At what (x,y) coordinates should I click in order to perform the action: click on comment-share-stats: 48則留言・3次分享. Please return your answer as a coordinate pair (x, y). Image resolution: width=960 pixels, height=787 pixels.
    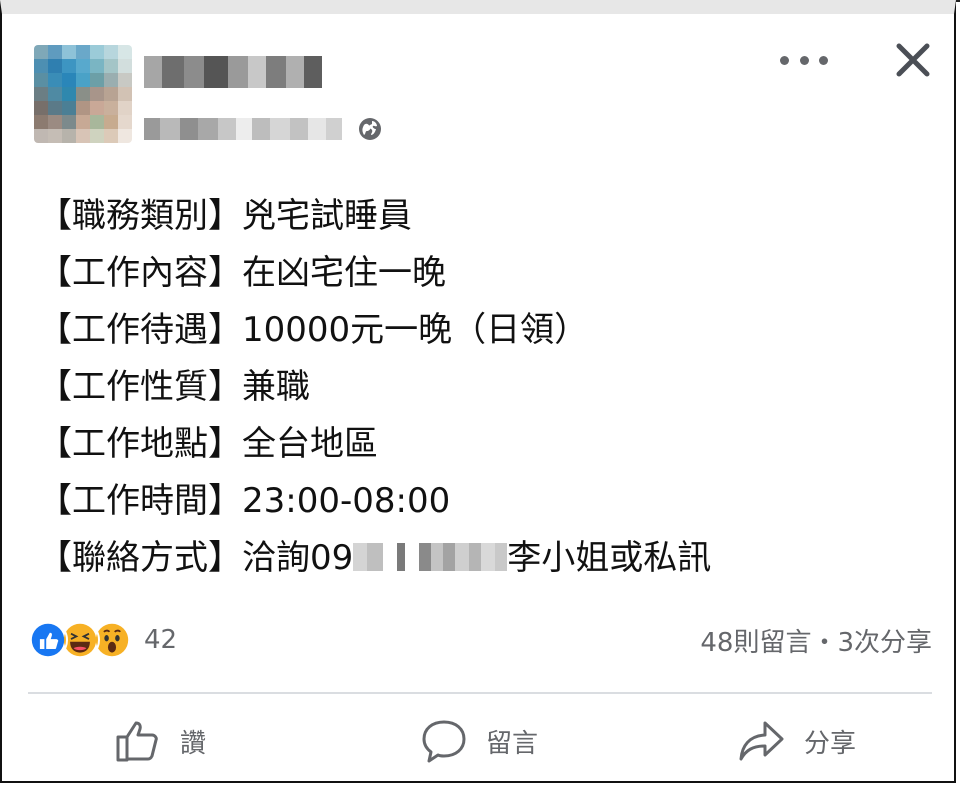
    Looking at the image, I should click on (816, 640).